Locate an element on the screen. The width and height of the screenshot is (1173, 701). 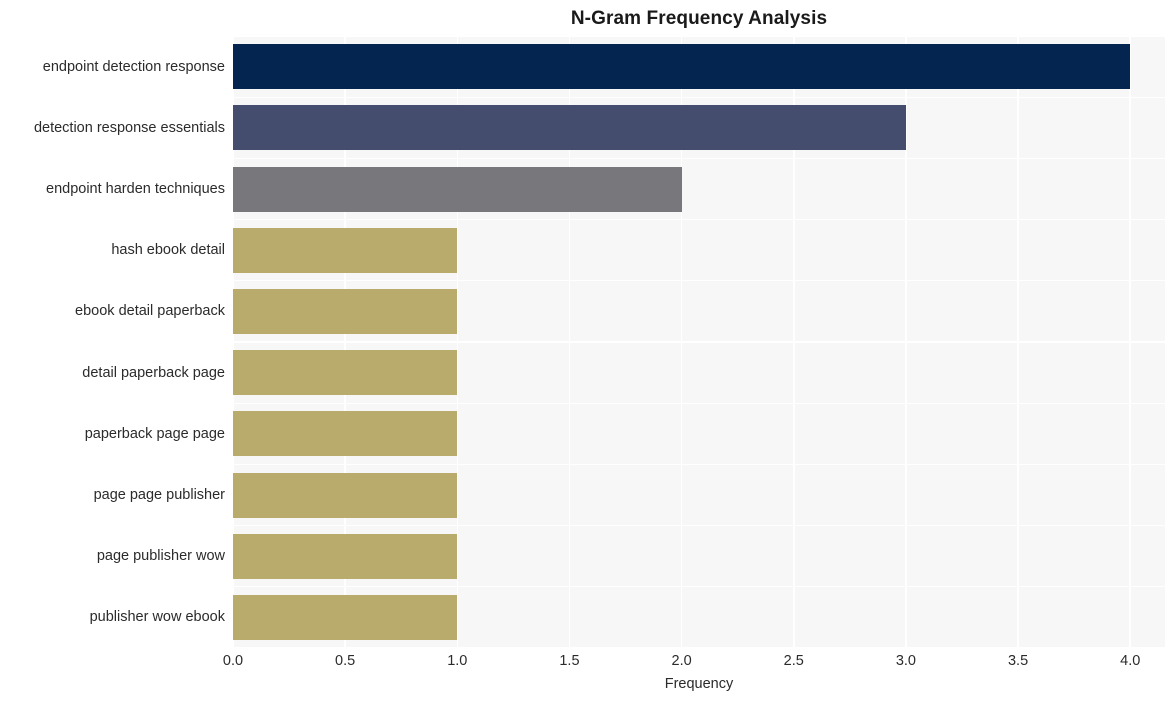
x-tick-label: 2.5 is located at coordinates (793, 661).